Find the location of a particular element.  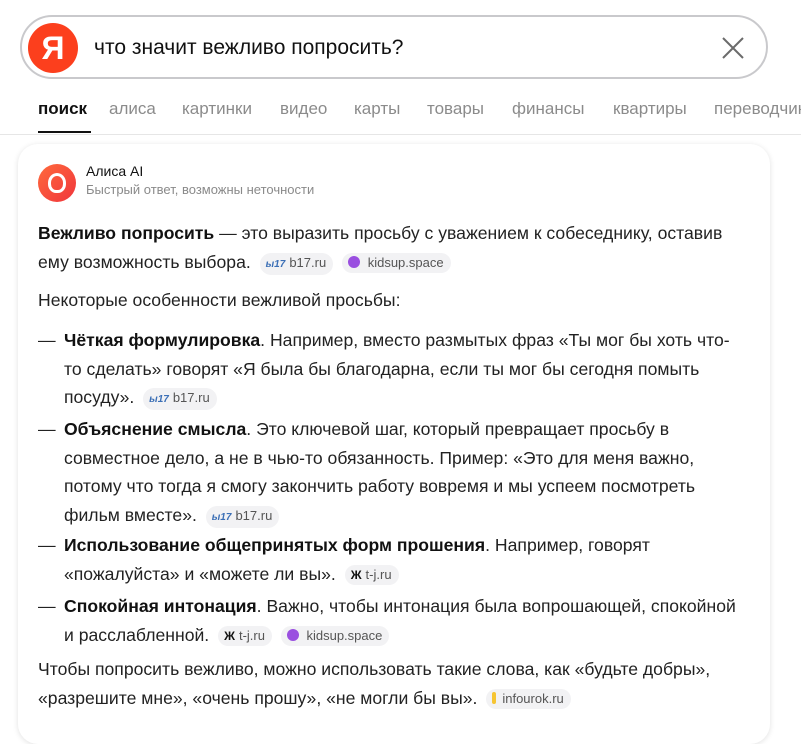

tab-goods: товары is located at coordinates (455, 109).